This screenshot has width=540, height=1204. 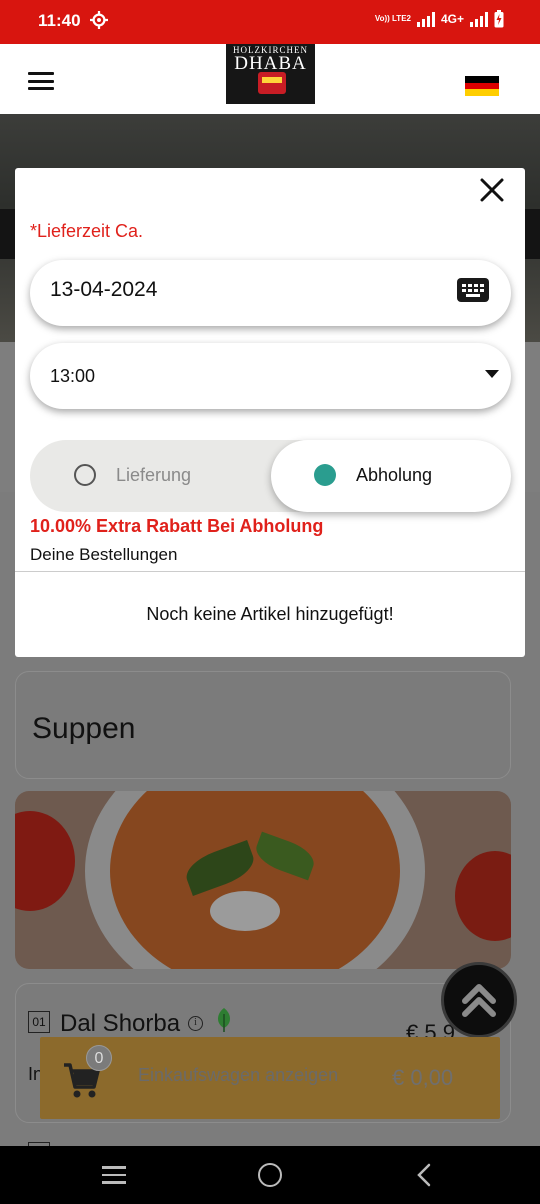 I want to click on keyboard-icon, so click(x=473, y=290).